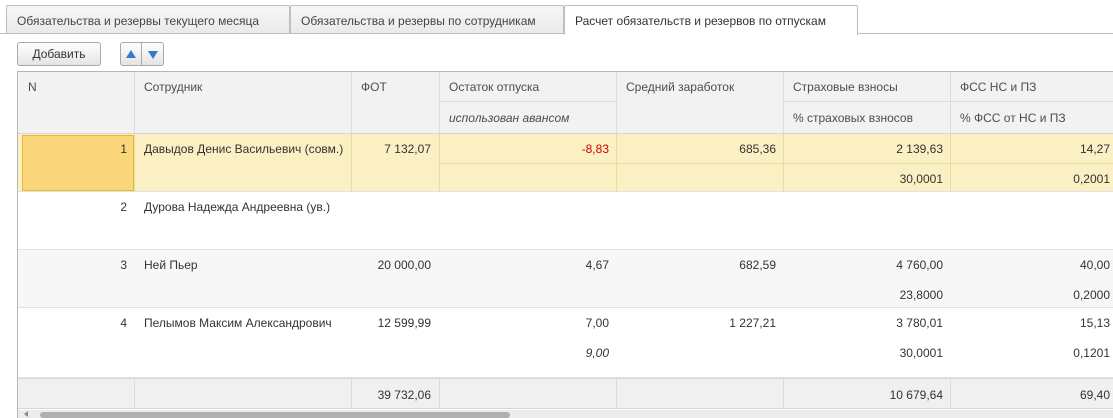  I want to click on row-number: 1, so click(123, 149).